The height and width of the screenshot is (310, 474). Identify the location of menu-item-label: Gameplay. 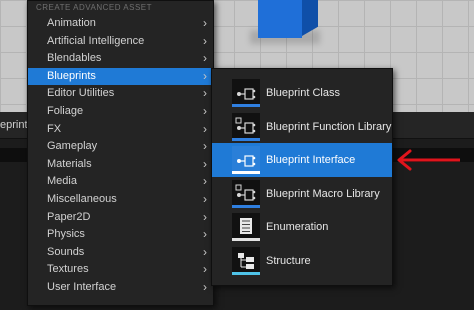
(72, 146).